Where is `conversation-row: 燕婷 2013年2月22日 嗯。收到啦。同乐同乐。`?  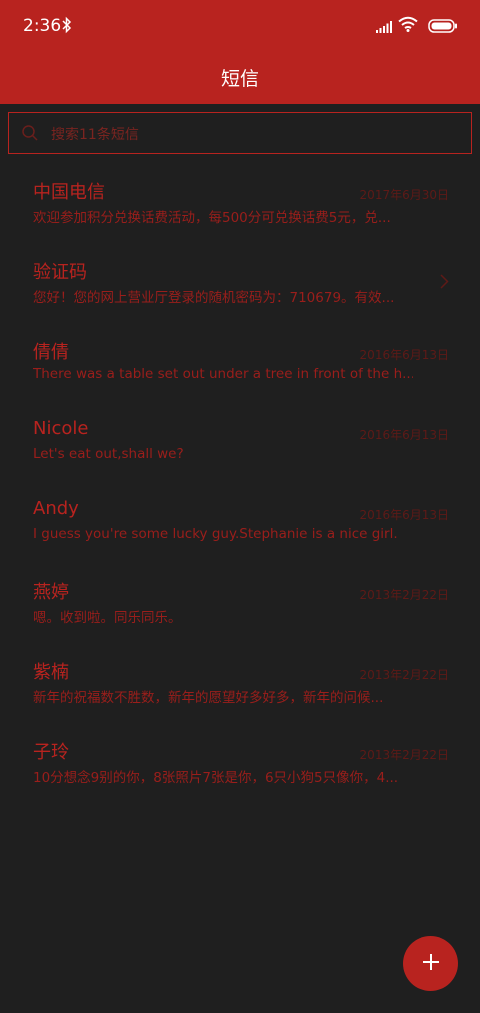 conversation-row: 燕婷 2013年2月22日 嗯。收到啦。同乐同乐。 is located at coordinates (240, 602).